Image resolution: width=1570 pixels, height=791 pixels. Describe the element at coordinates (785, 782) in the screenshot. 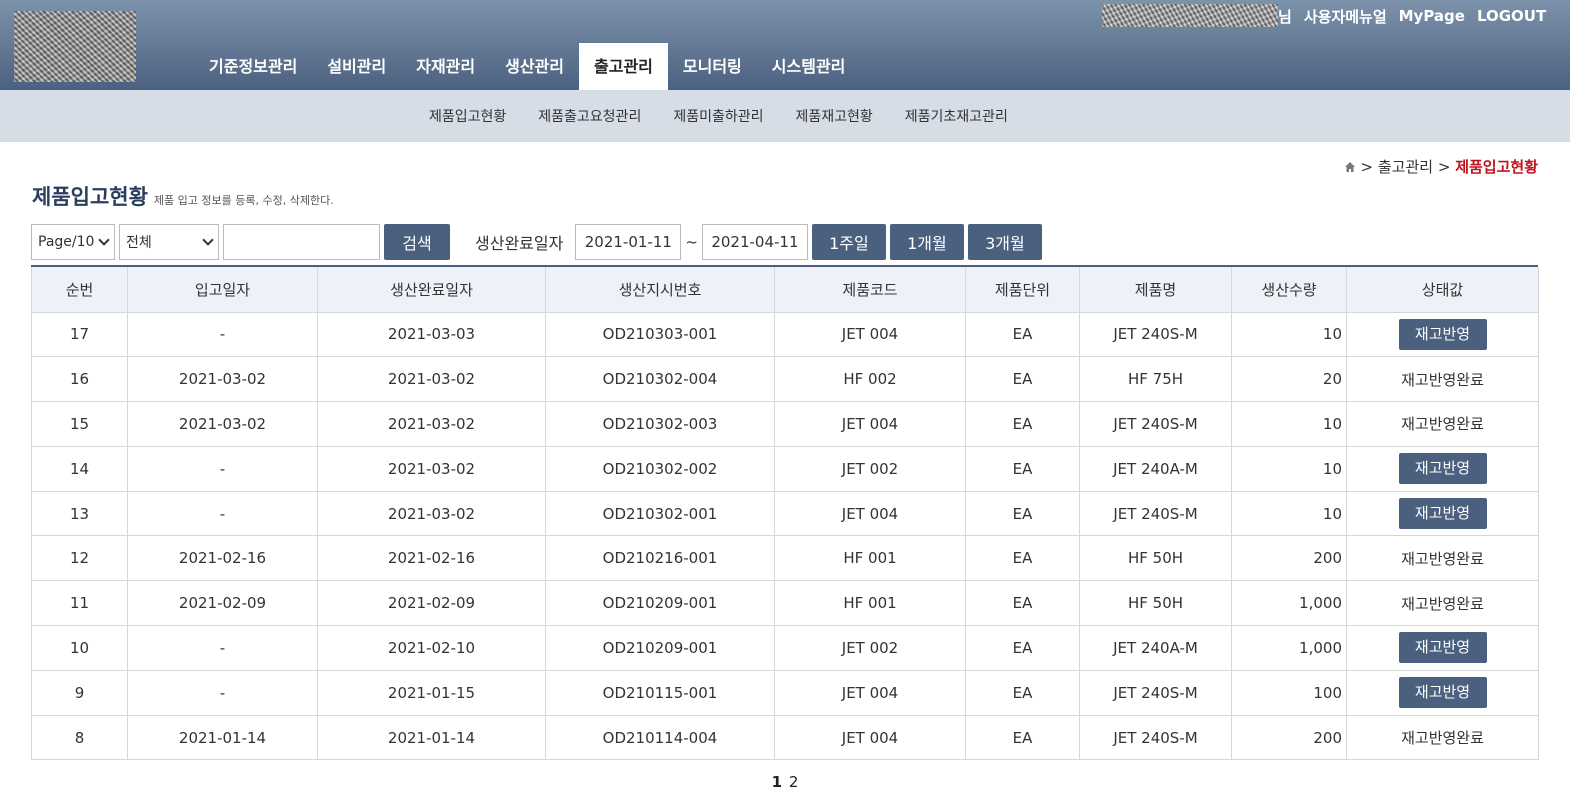

I see `pagination: 1 2` at that location.